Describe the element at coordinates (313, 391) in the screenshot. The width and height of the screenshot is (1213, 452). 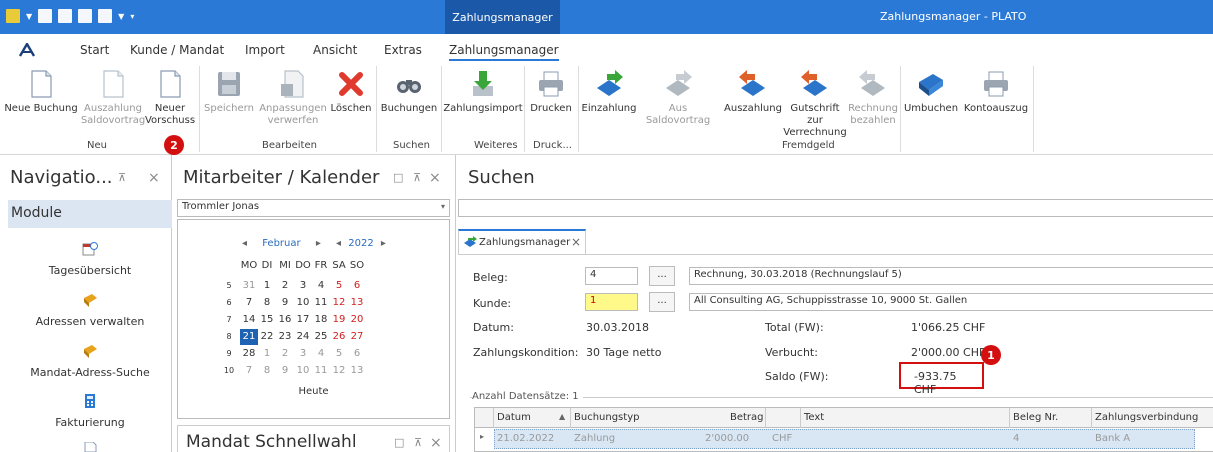
I see `today-button: Heute` at that location.